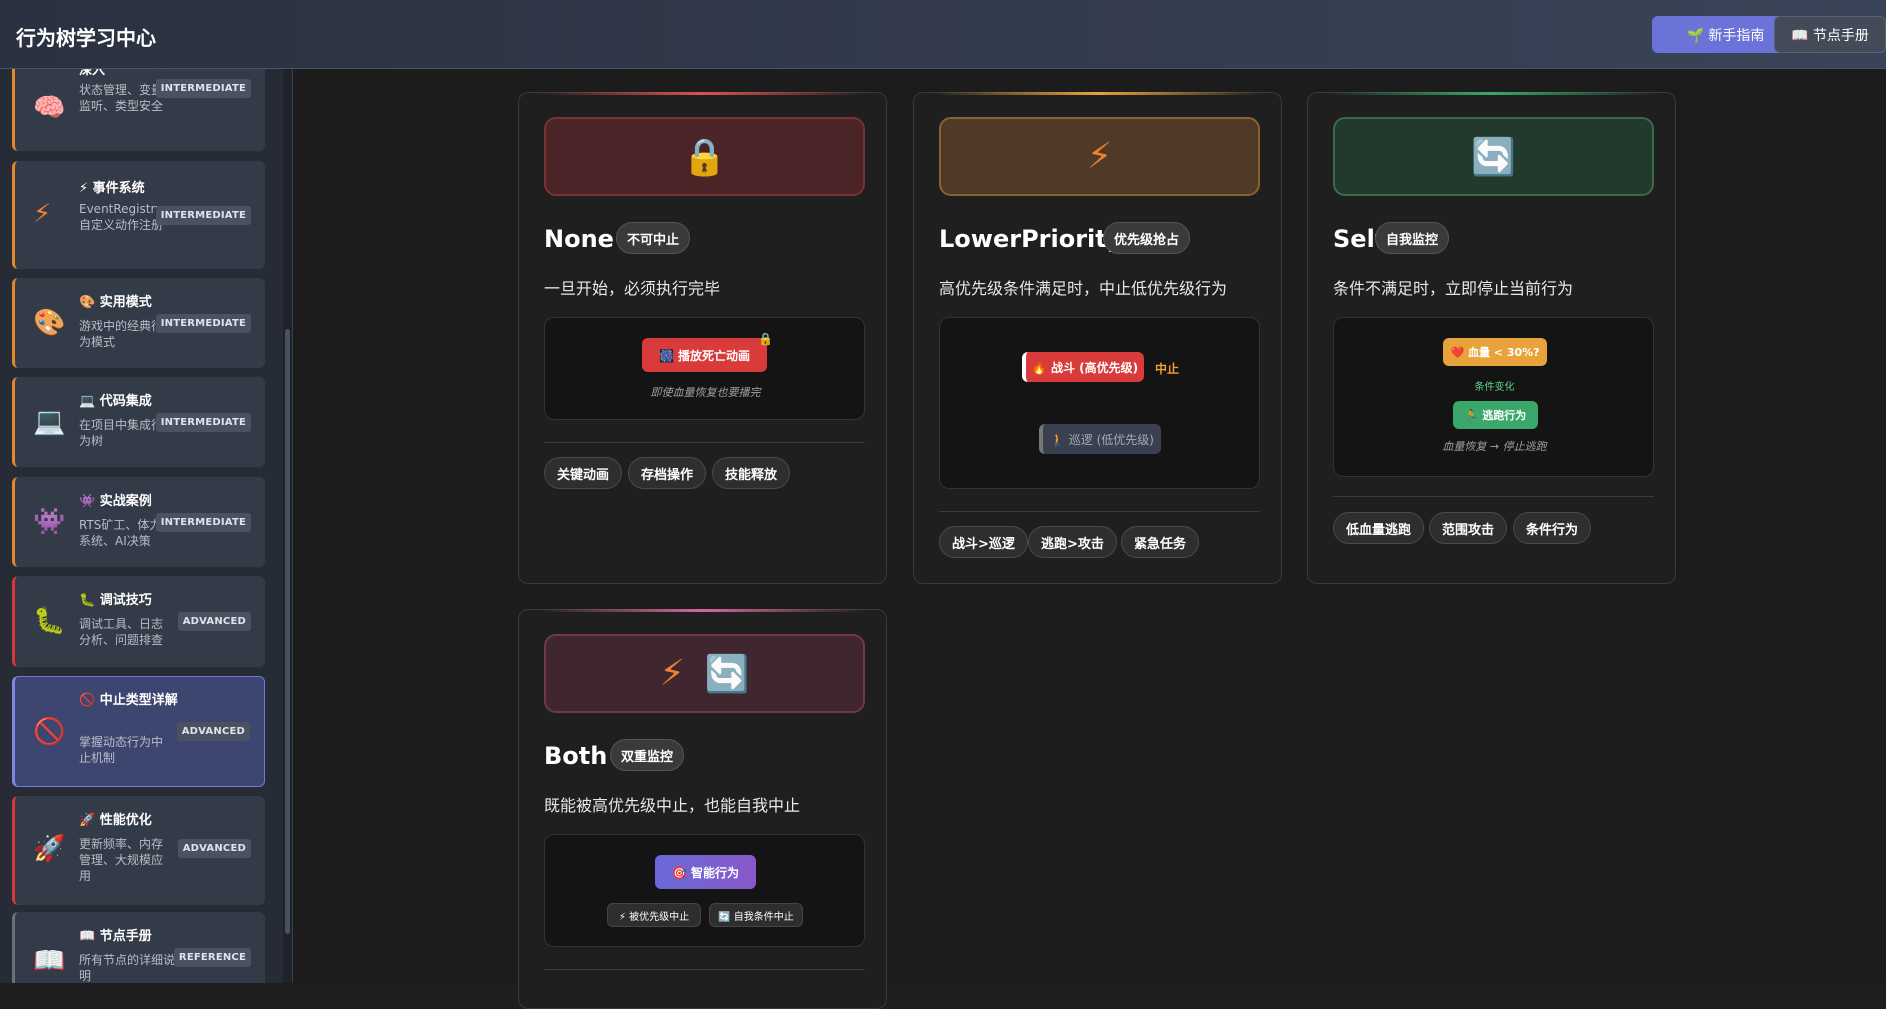  What do you see at coordinates (121, 750) in the screenshot?
I see `sidebar-item-desc: 掌握动态行为中止机制` at bounding box center [121, 750].